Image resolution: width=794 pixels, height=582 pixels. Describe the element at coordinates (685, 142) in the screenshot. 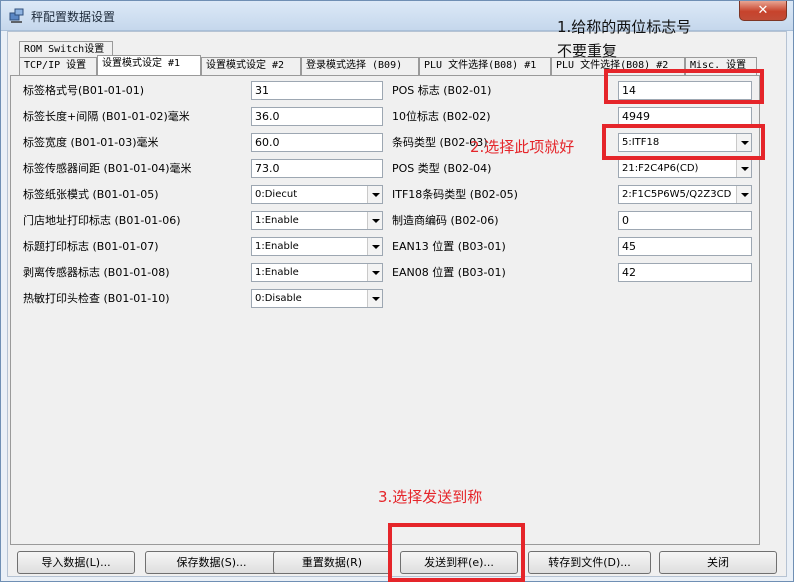

I see `barcode-type-select: 5:ITF18` at that location.